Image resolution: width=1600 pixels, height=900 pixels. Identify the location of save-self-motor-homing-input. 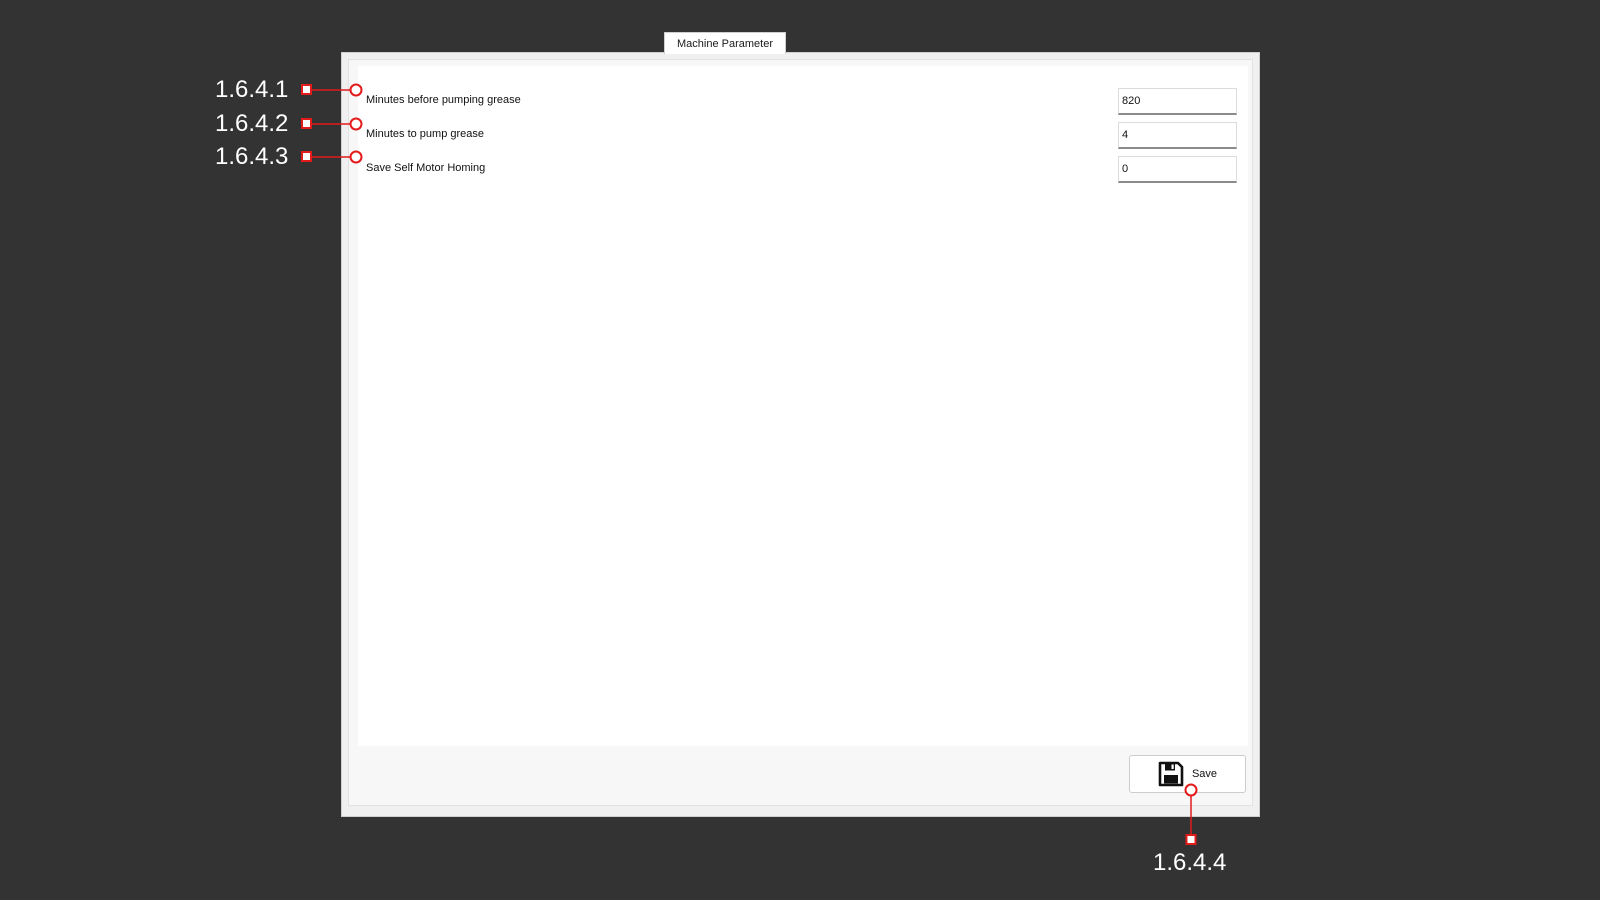
(1177, 169).